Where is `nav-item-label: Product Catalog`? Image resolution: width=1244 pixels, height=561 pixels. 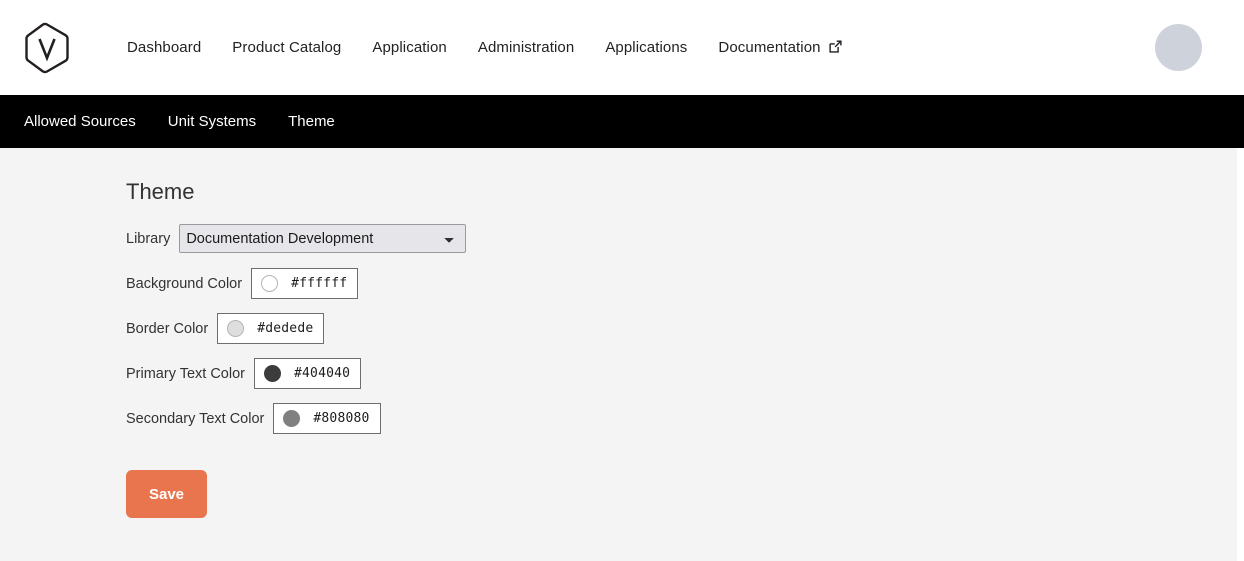 nav-item-label: Product Catalog is located at coordinates (287, 47).